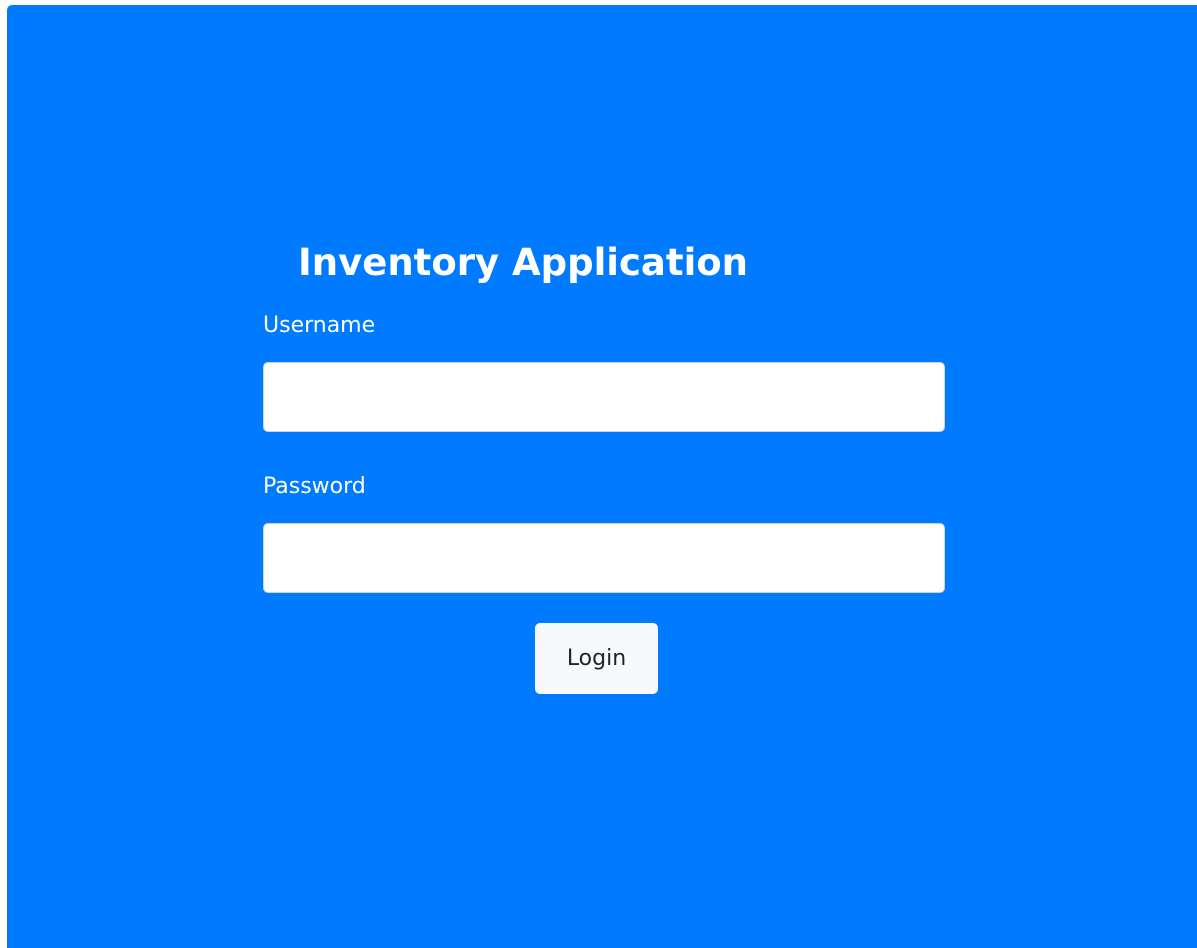  What do you see at coordinates (319, 325) in the screenshot?
I see `username-label: Username` at bounding box center [319, 325].